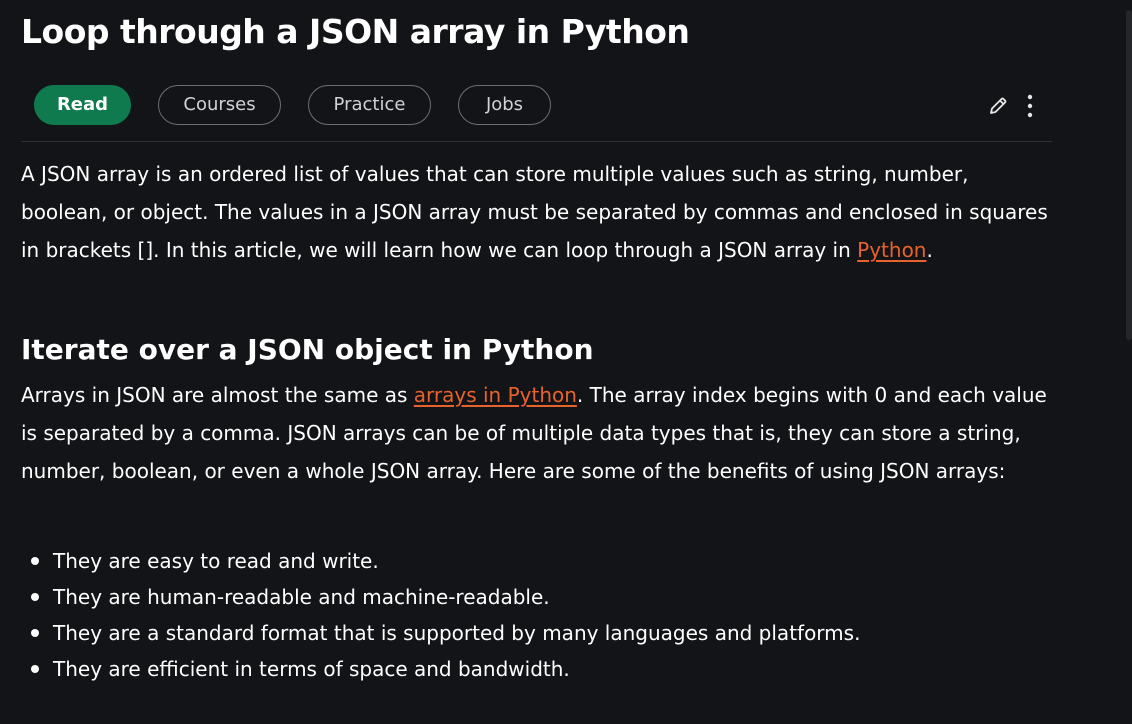 This screenshot has height=724, width=1132. Describe the element at coordinates (929, 250) in the screenshot. I see `intro-text-end: .` at that location.